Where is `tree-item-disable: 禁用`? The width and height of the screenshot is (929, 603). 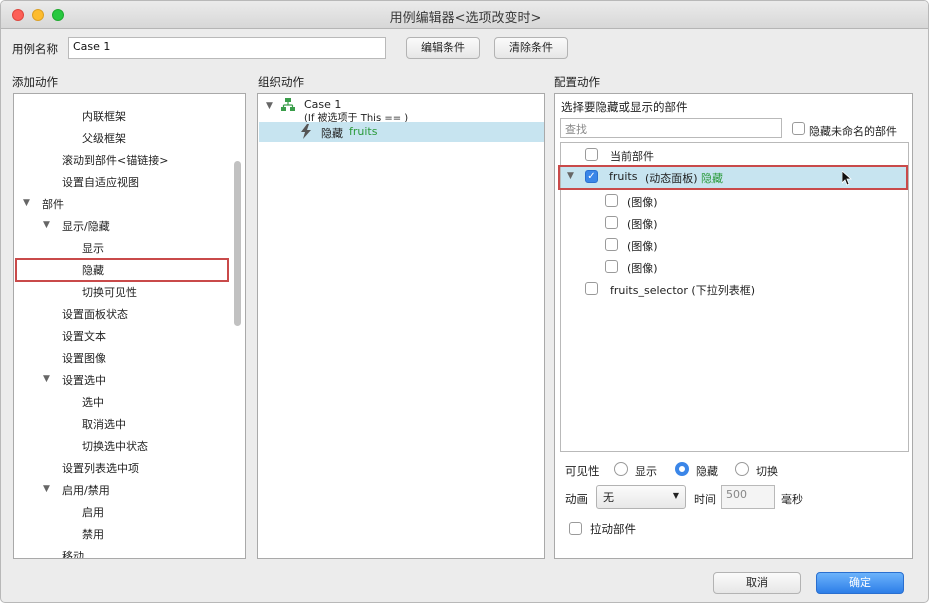
tree-item-disable: 禁用 is located at coordinates (93, 534).